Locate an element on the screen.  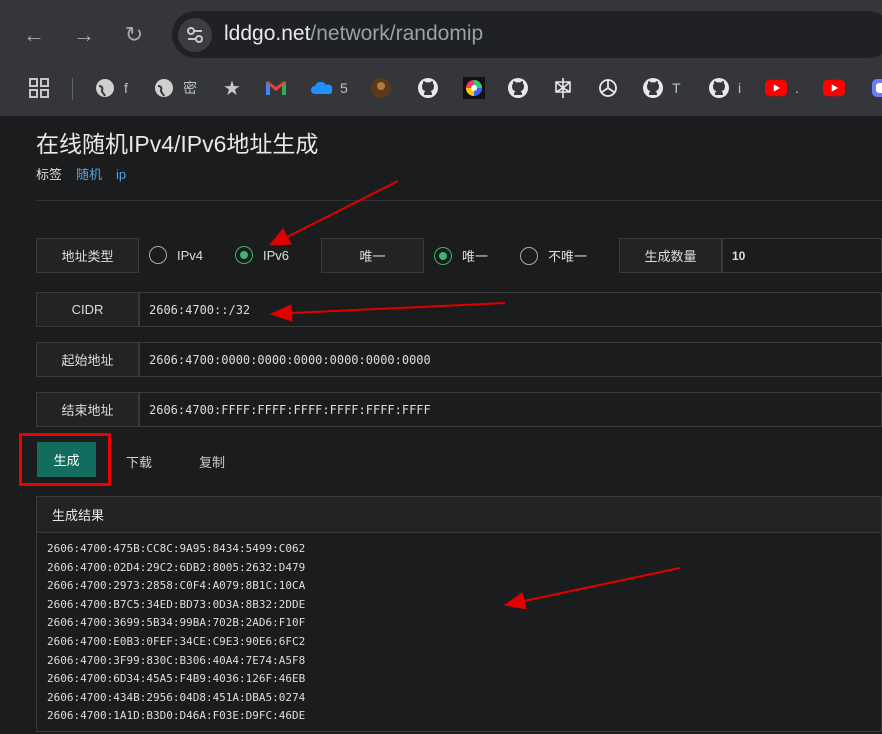
generate-button: 生成 is located at coordinates (66, 459).